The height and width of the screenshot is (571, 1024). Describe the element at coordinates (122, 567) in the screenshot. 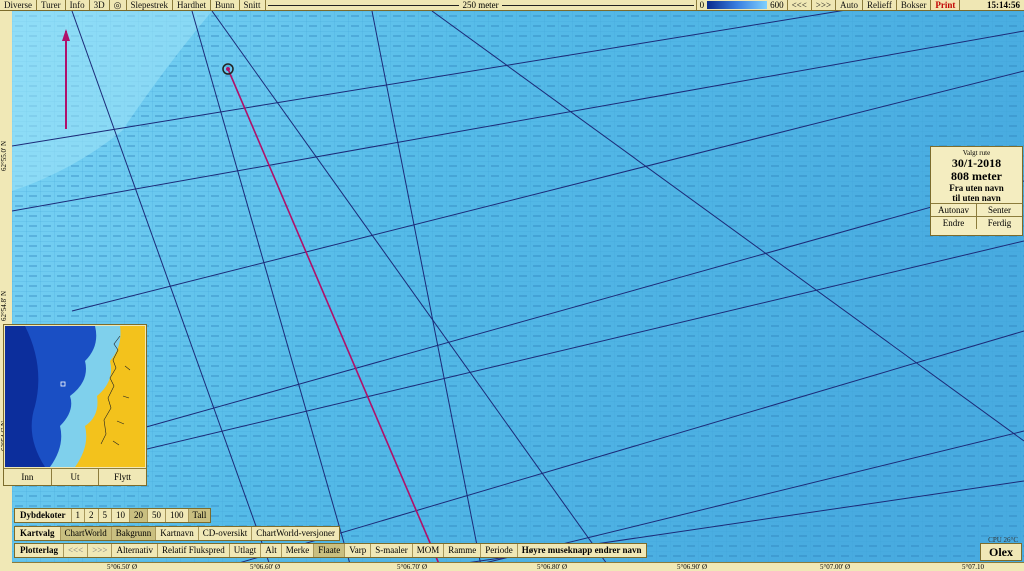

I see `longitude-label: 5°06.50' Ø` at that location.